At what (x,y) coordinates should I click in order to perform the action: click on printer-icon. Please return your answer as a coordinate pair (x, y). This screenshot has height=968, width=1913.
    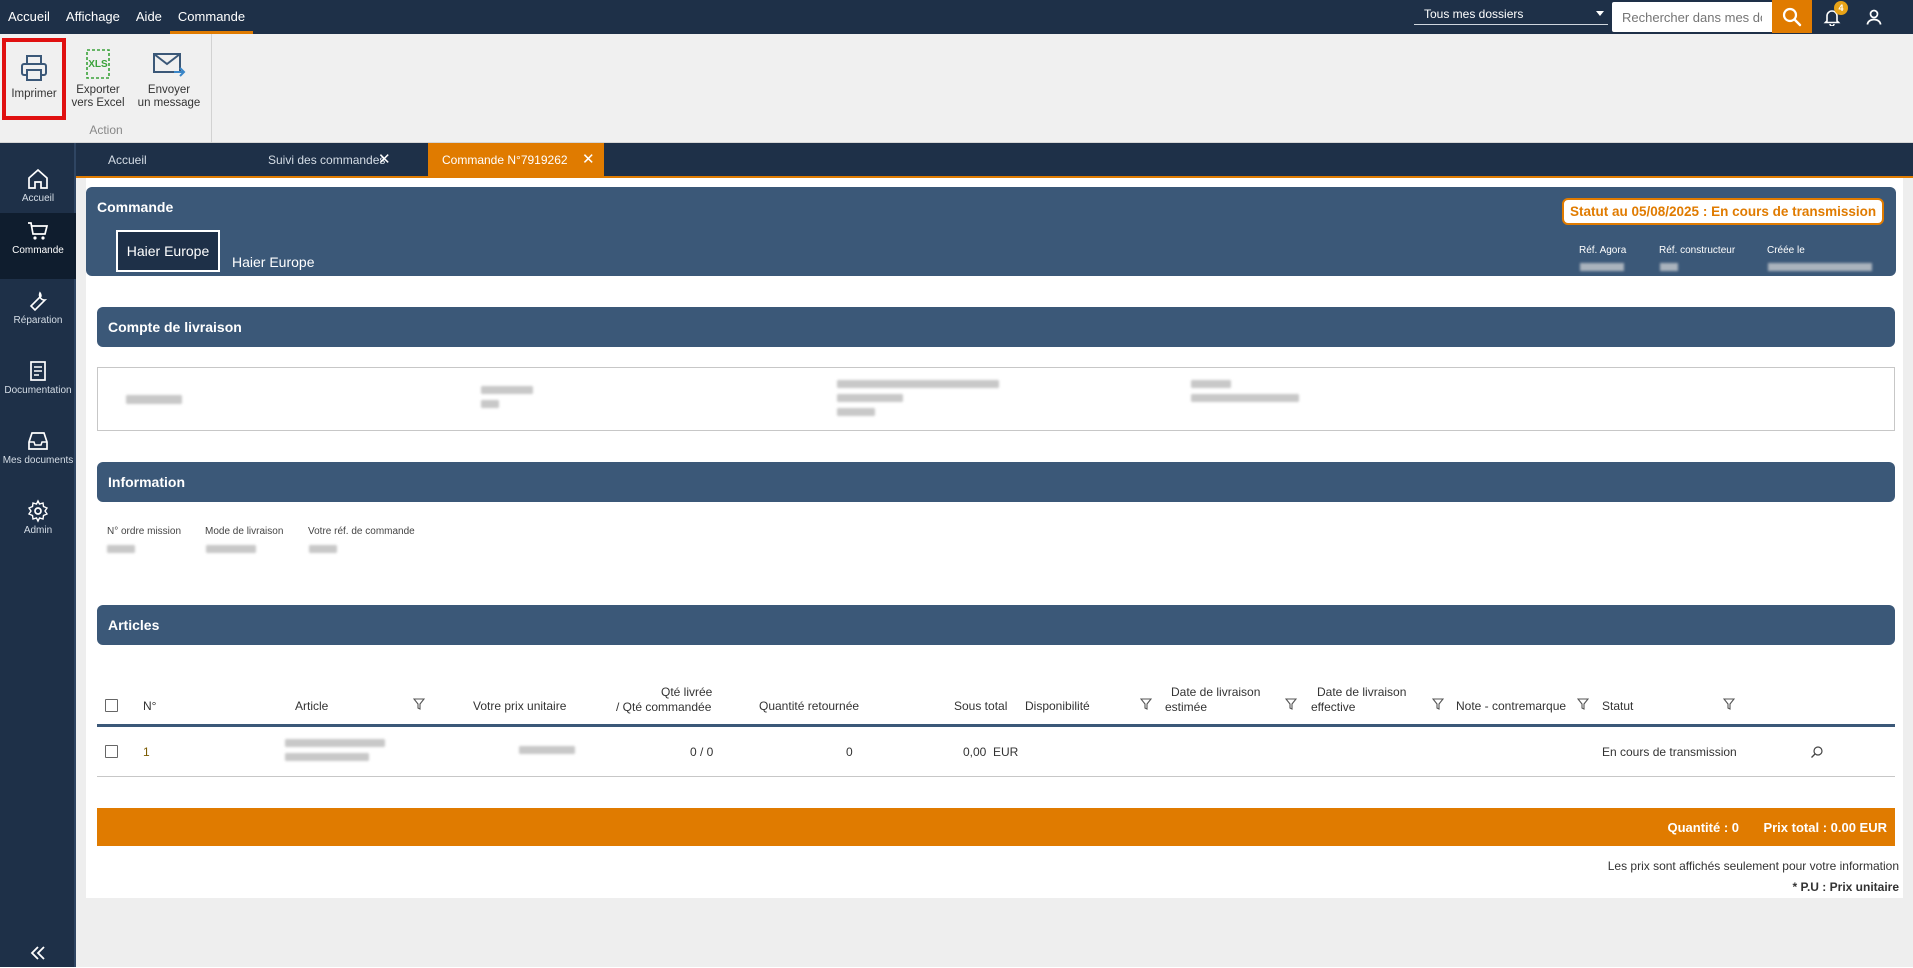
    Looking at the image, I should click on (34, 68).